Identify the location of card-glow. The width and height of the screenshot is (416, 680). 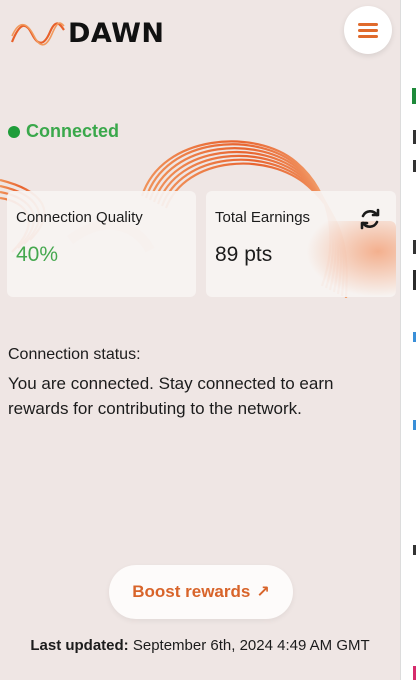
(351, 259).